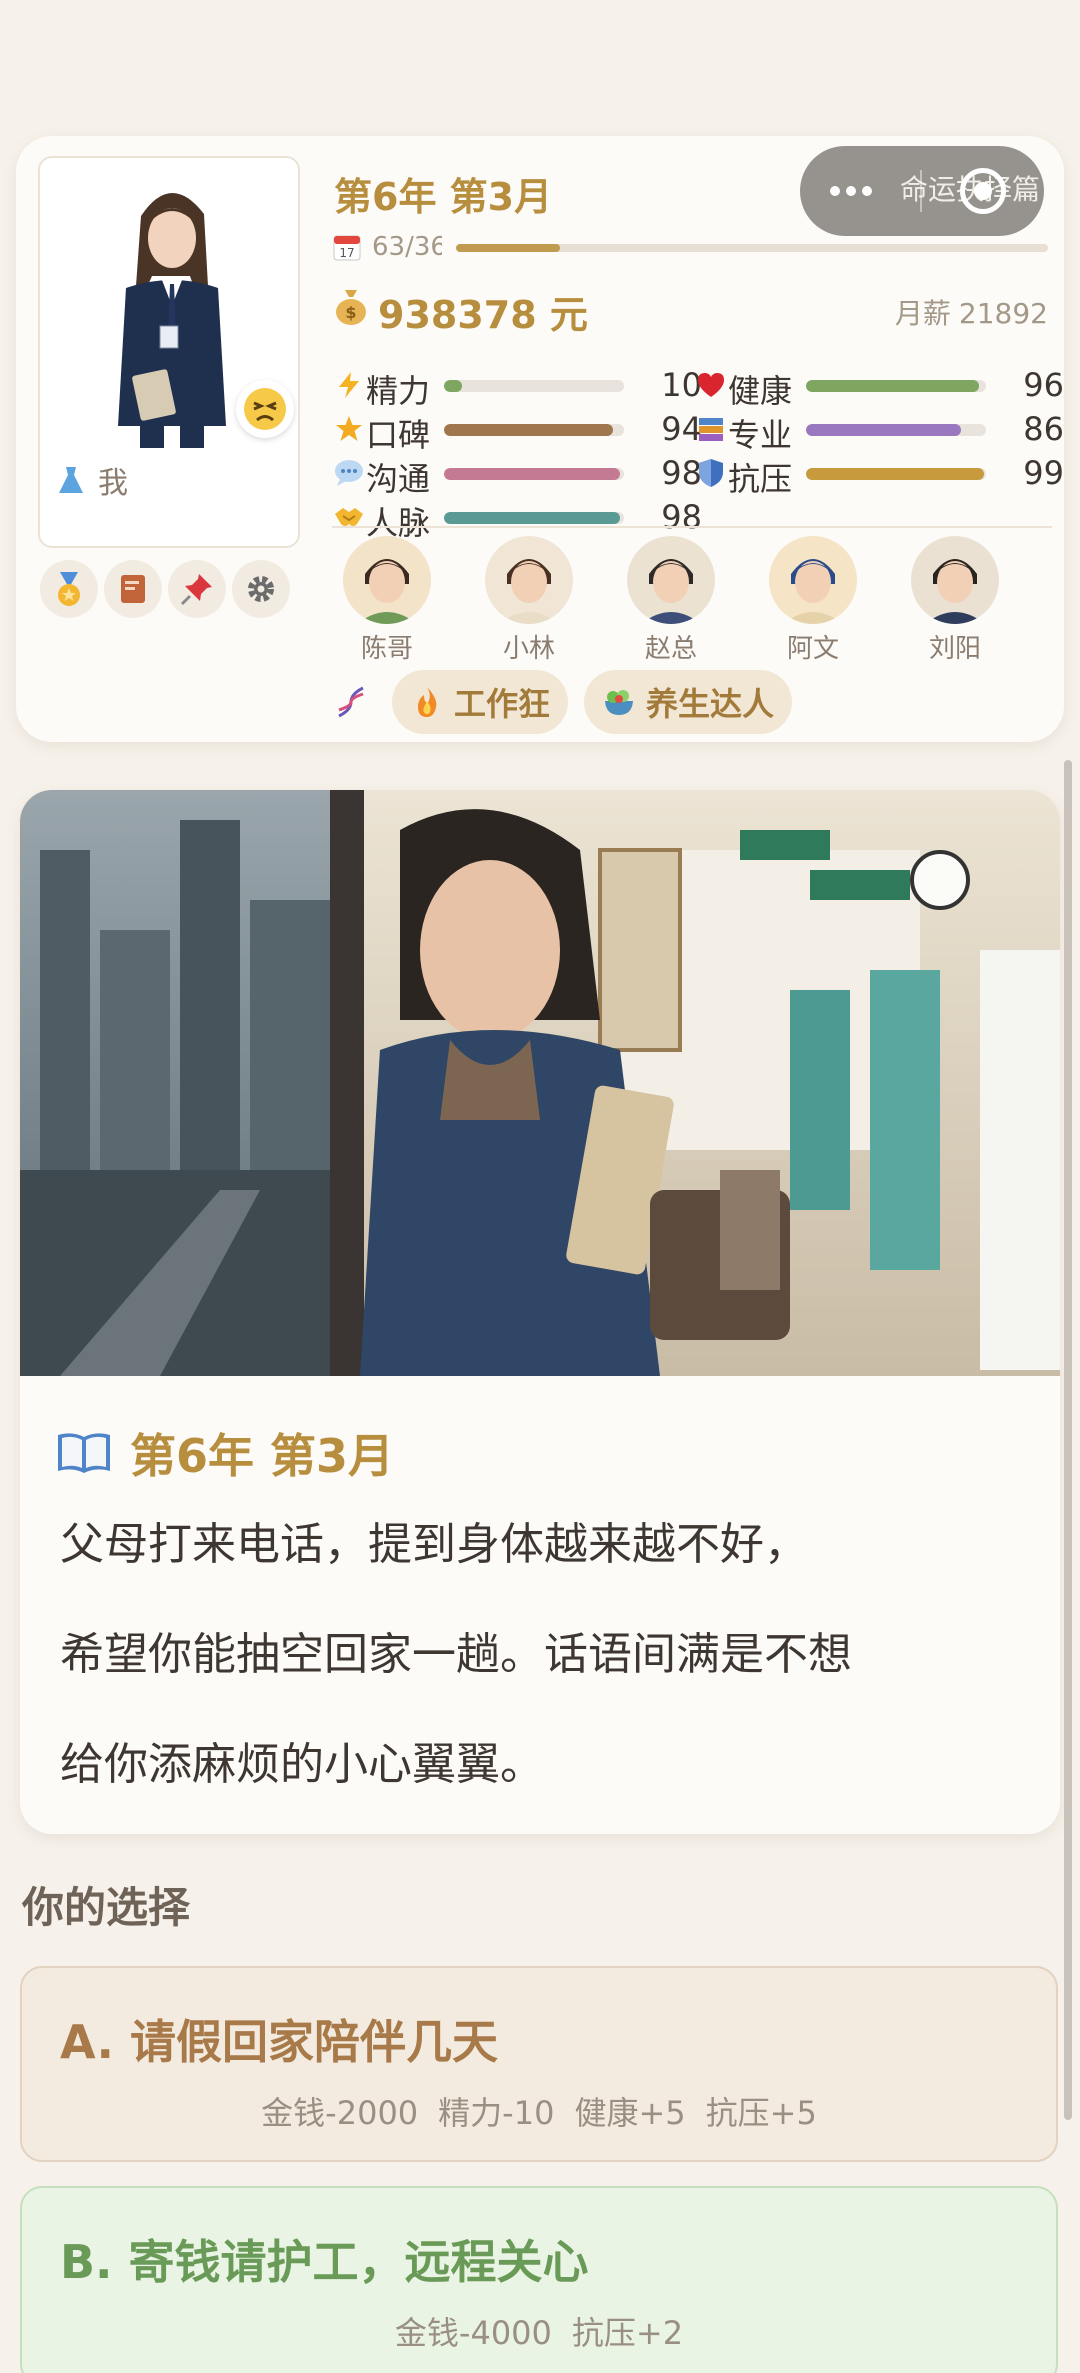  I want to click on scrollbar, so click(1068, 1440).